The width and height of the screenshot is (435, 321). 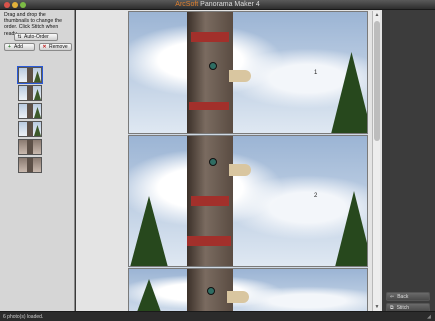 I want to click on back-button: ⇐ Back, so click(x=408, y=296).